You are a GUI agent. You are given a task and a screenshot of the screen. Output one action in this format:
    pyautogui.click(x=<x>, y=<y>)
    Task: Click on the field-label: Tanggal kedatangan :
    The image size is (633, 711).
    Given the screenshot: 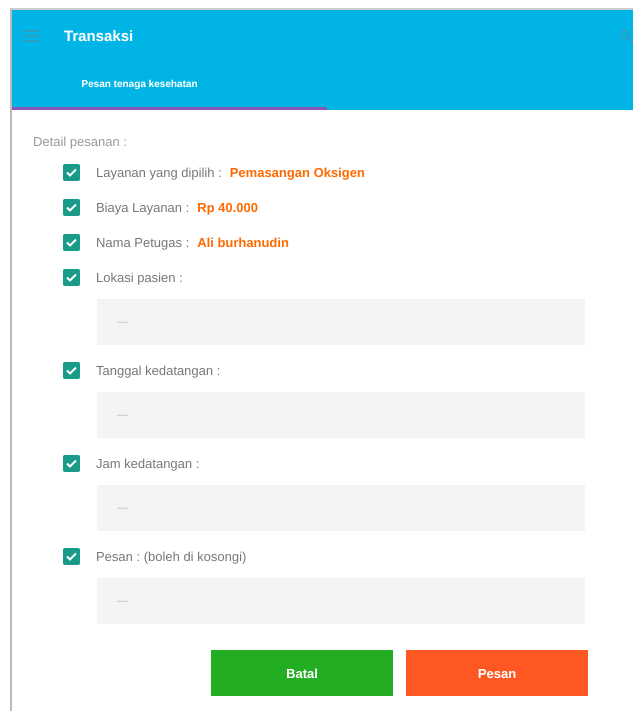 What is the action you would take?
    pyautogui.click(x=158, y=370)
    